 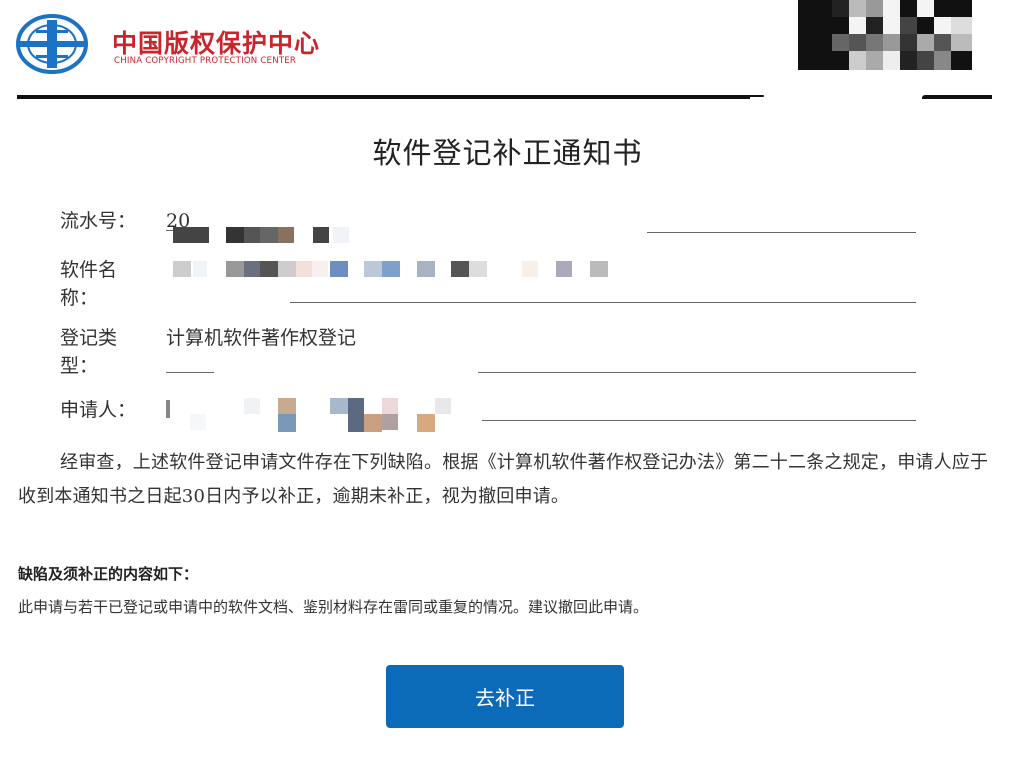 What do you see at coordinates (885, 35) in the screenshot?
I see `qr-code` at bounding box center [885, 35].